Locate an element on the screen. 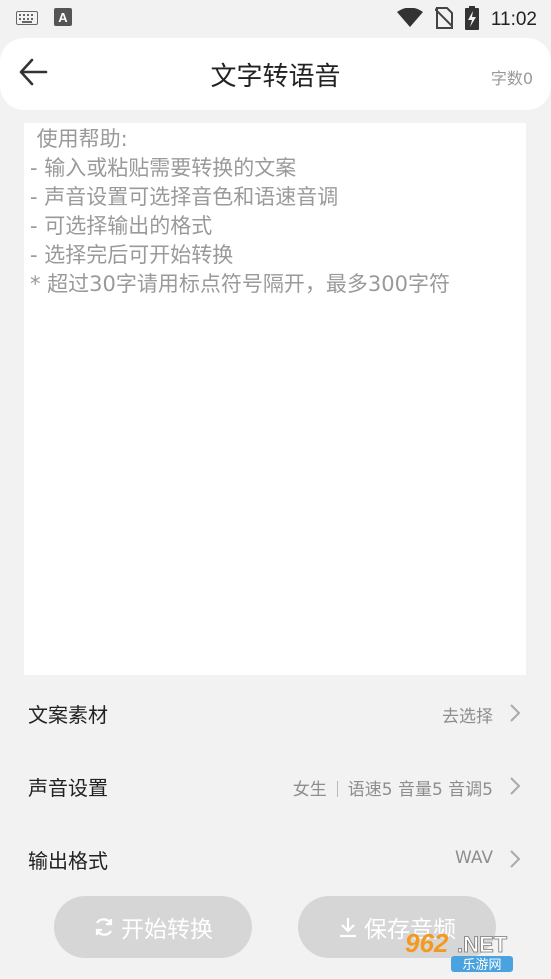 The image size is (551, 979). svg-text: .NET is located at coordinates (482, 944).